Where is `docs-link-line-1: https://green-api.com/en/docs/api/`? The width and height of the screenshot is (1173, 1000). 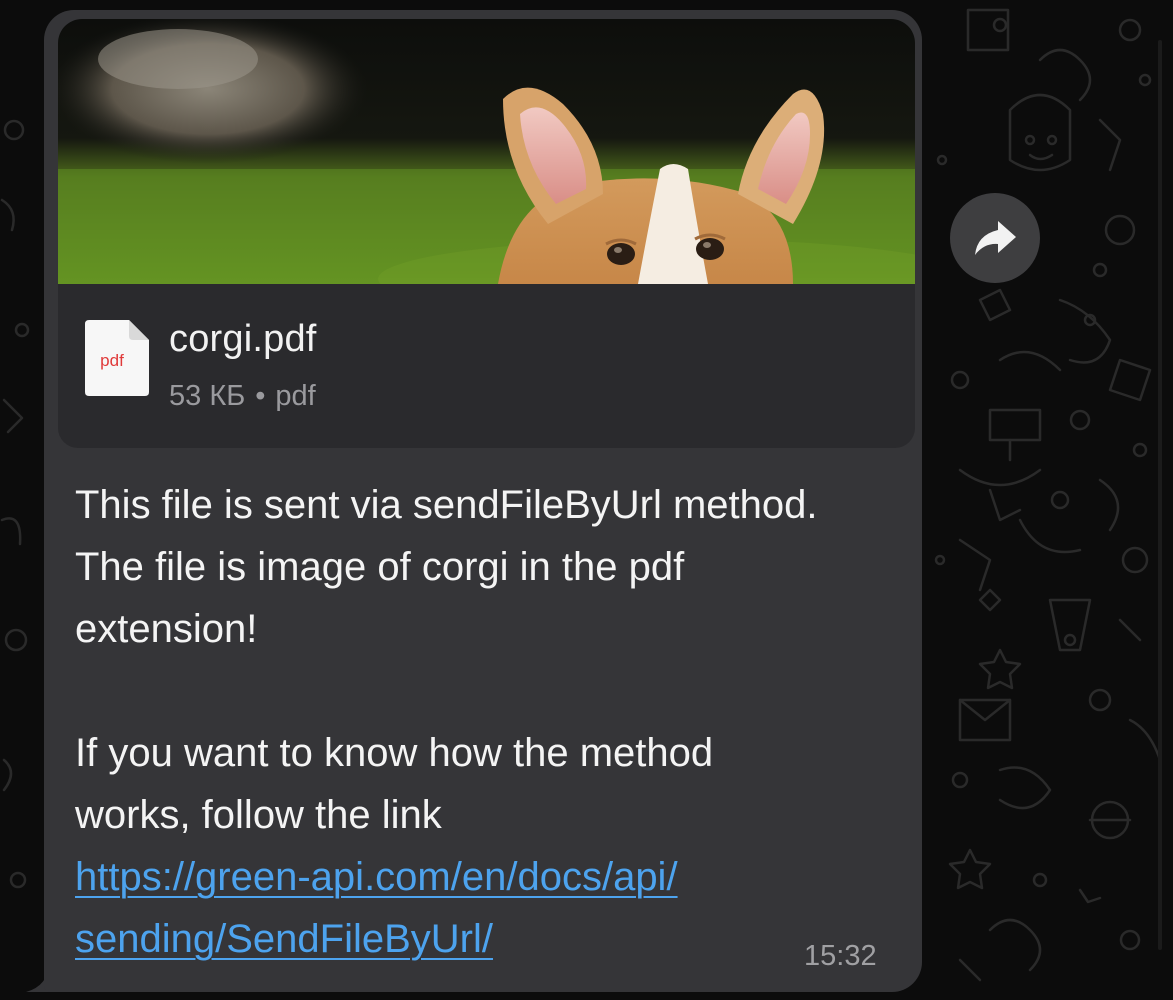 docs-link-line-1: https://green-api.com/en/docs/api/ is located at coordinates (376, 877).